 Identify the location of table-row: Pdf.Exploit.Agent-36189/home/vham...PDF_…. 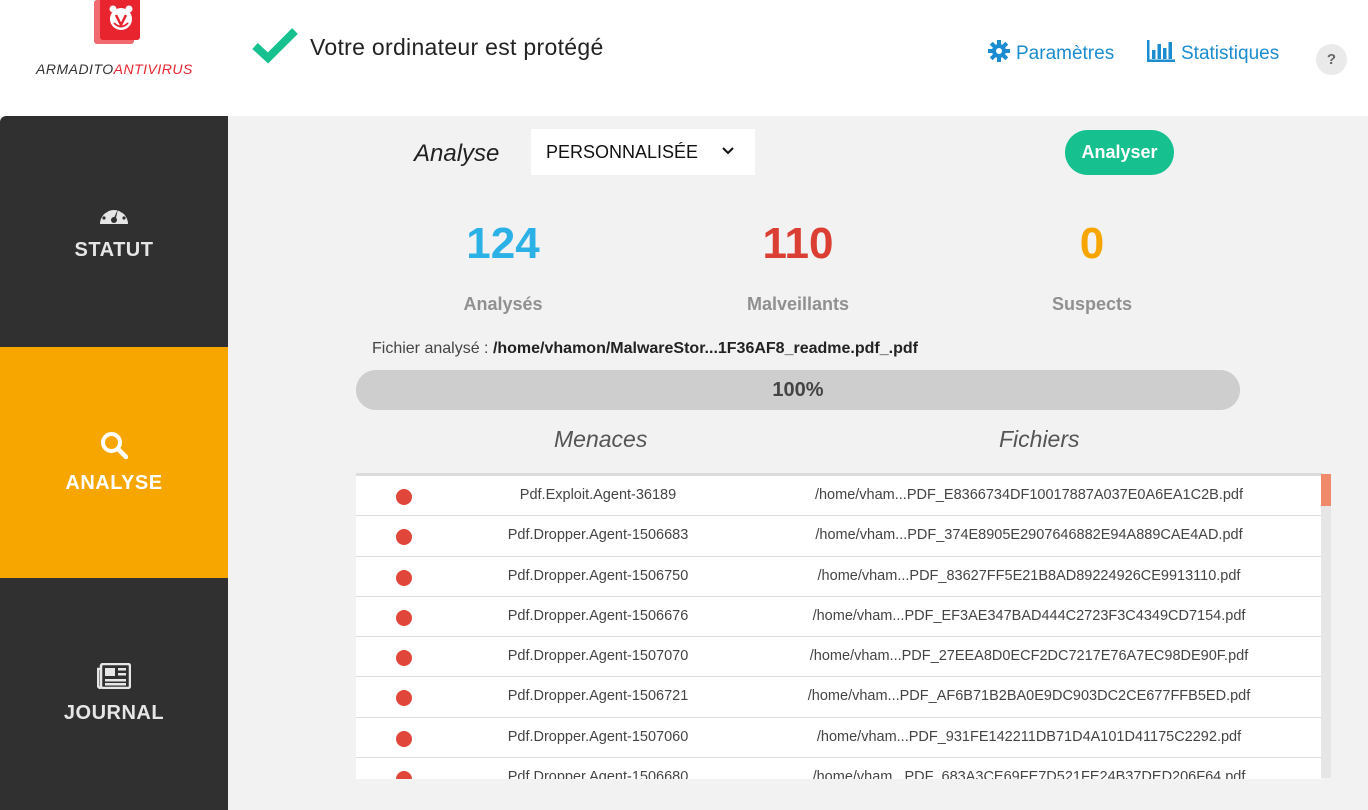
(839, 496).